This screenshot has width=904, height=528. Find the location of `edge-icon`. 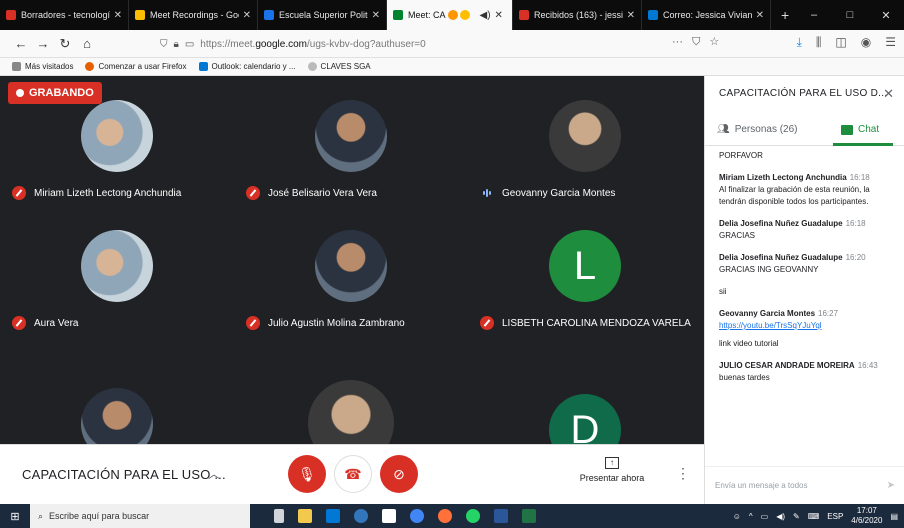

edge-icon is located at coordinates (361, 516).